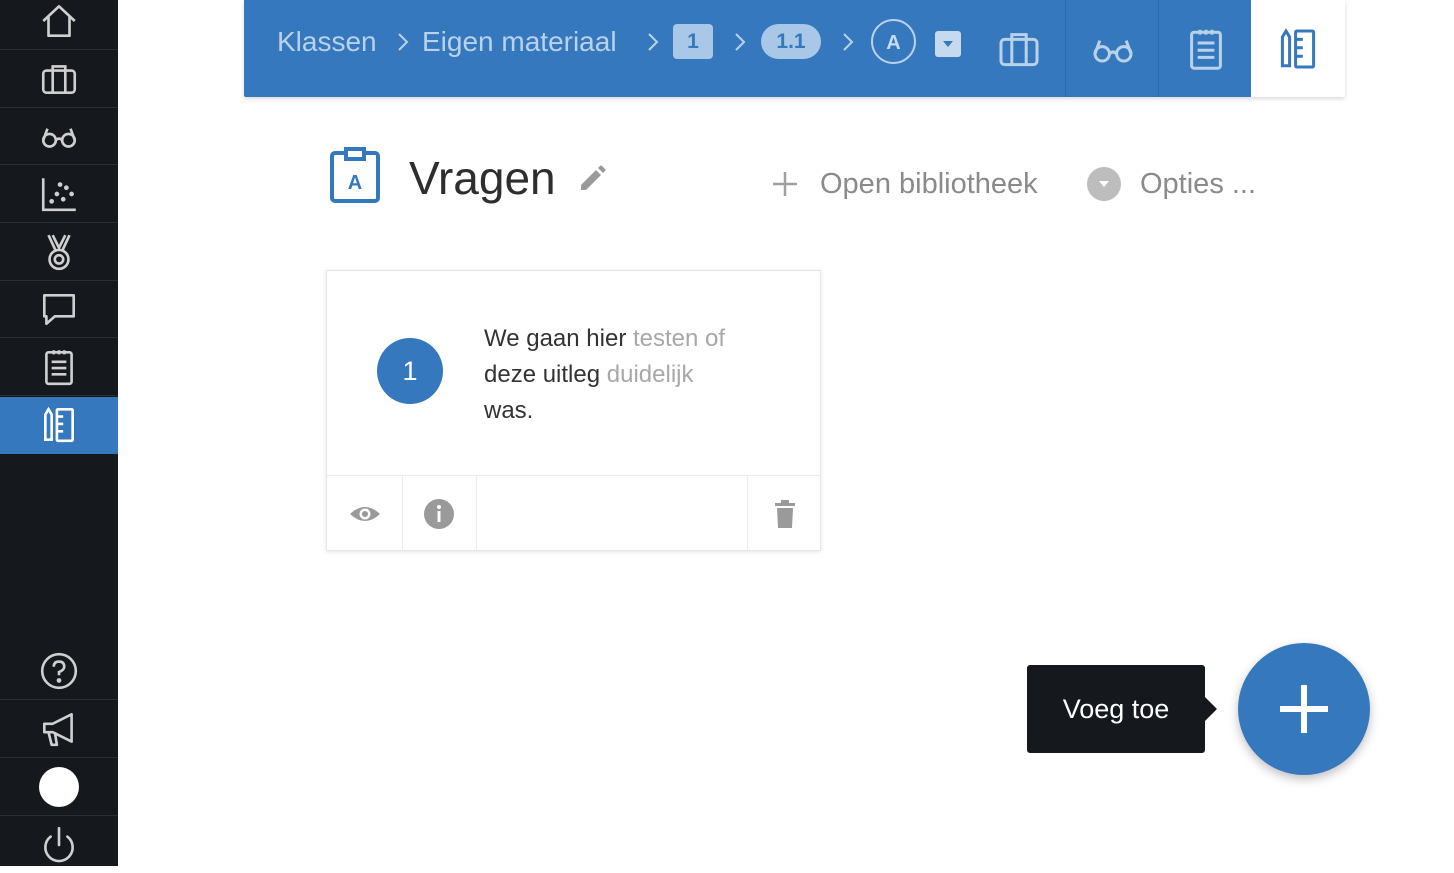  I want to click on sidebar-item-material, so click(59, 425).